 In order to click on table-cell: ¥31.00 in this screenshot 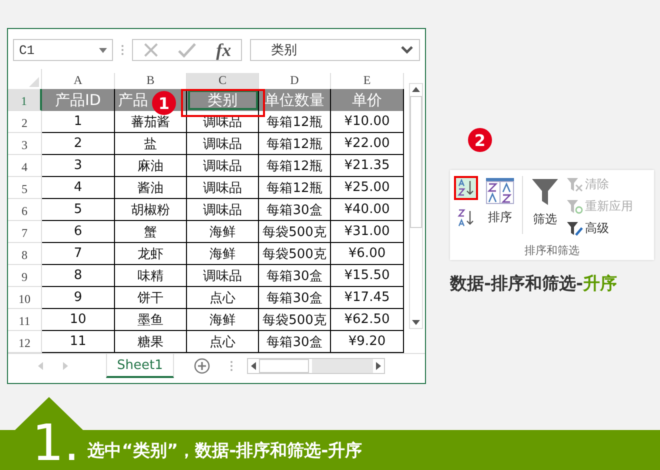, I will do `click(367, 232)`.